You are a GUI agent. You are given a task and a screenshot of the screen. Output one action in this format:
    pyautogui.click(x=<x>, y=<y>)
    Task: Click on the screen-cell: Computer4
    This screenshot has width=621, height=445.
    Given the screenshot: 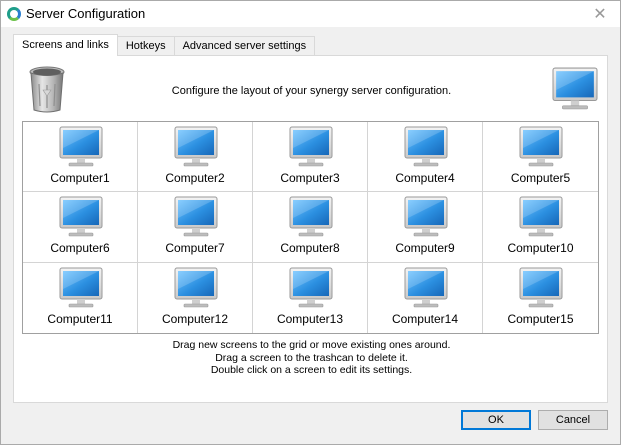 What is the action you would take?
    pyautogui.click(x=425, y=157)
    